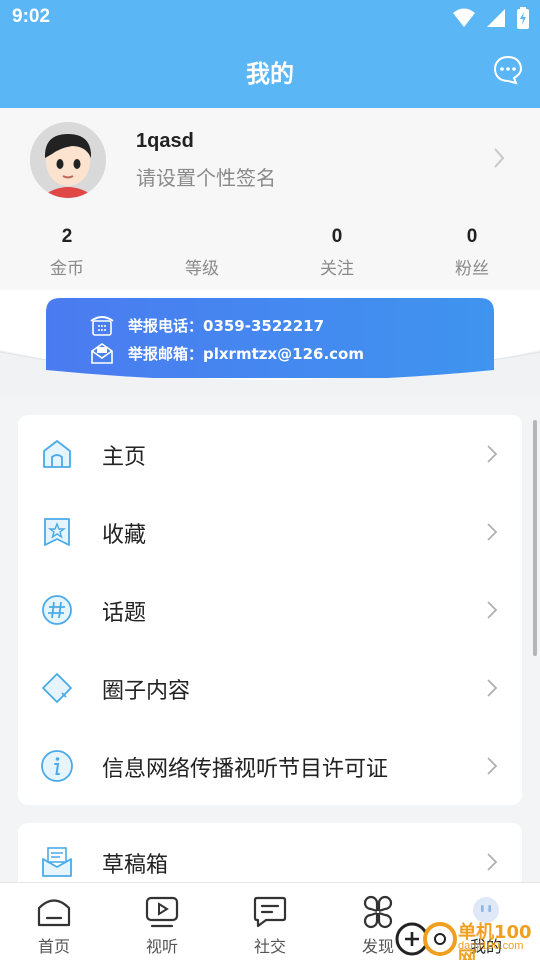  Describe the element at coordinates (472, 269) in the screenshot. I see `stat-label: 粉丝` at that location.